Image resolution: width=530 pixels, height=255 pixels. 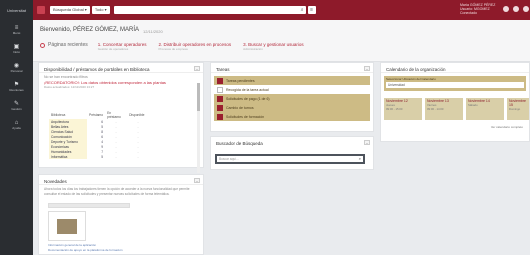 What do you see at coordinates (239, 143) in the screenshot?
I see `panel-title: Buscador de Búsqueda` at bounding box center [239, 143].